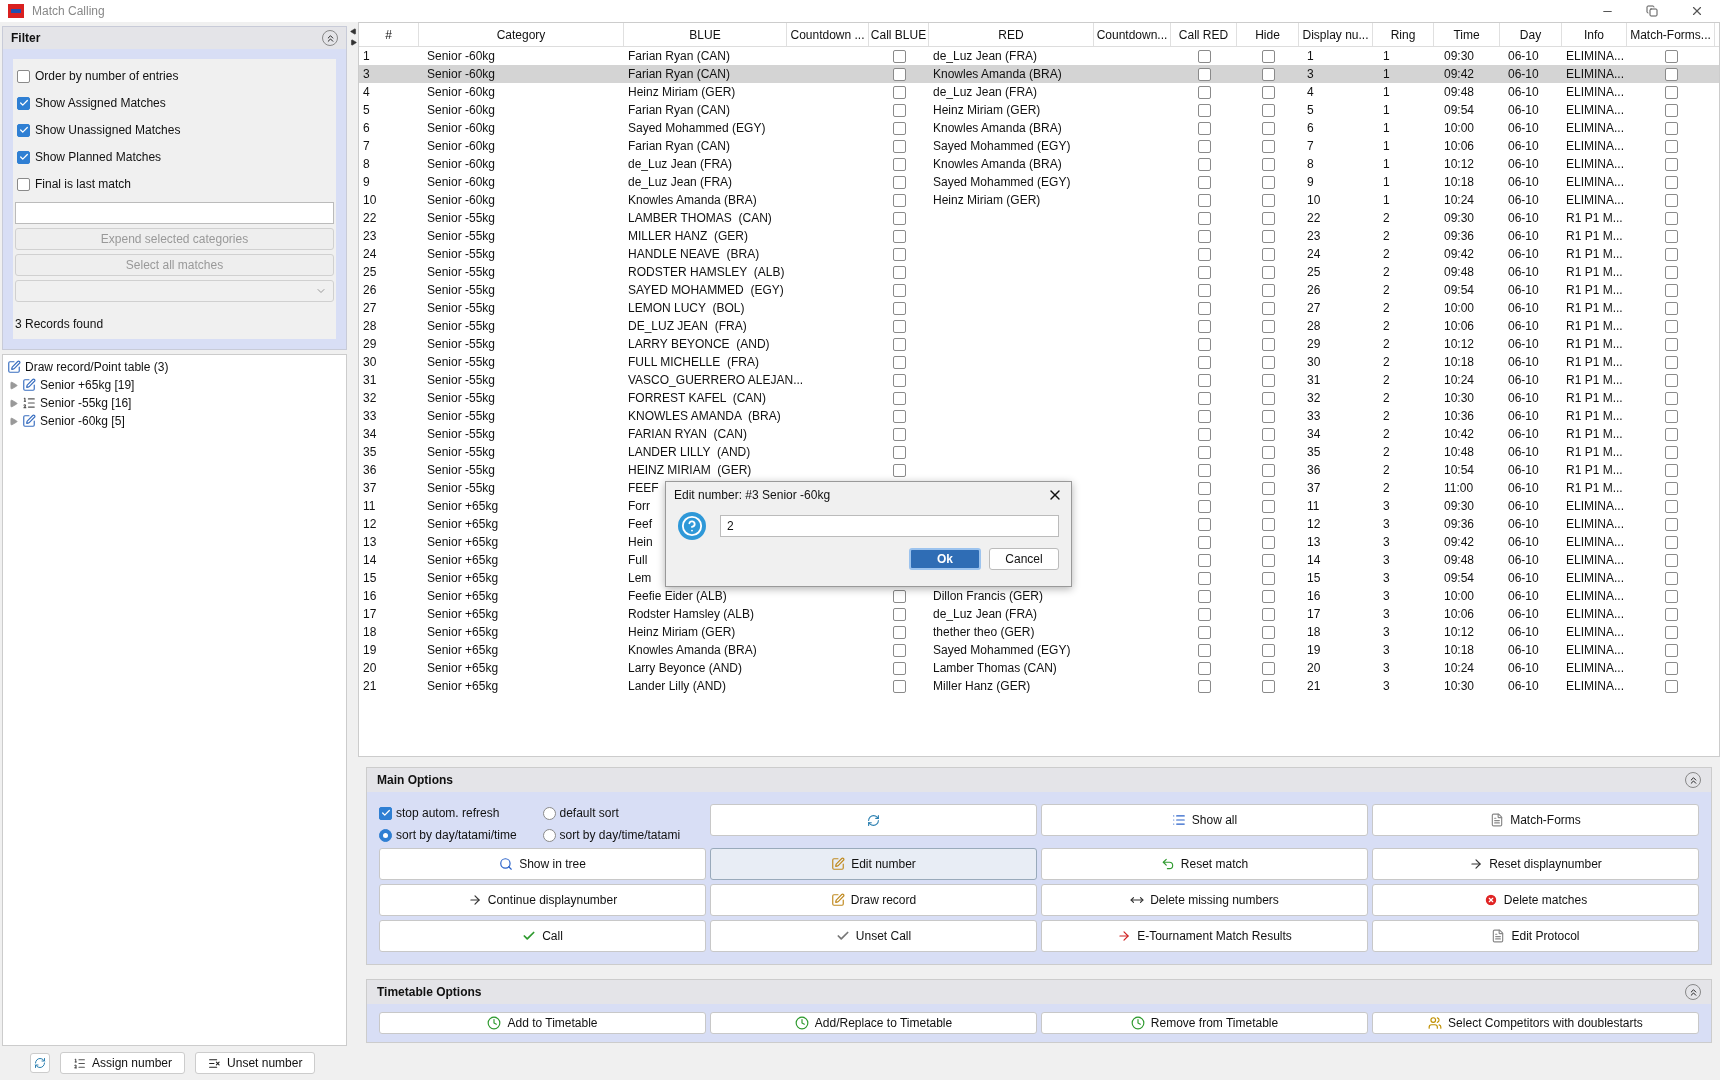  Describe the element at coordinates (1204, 820) in the screenshot. I see `option-button: Show all` at that location.